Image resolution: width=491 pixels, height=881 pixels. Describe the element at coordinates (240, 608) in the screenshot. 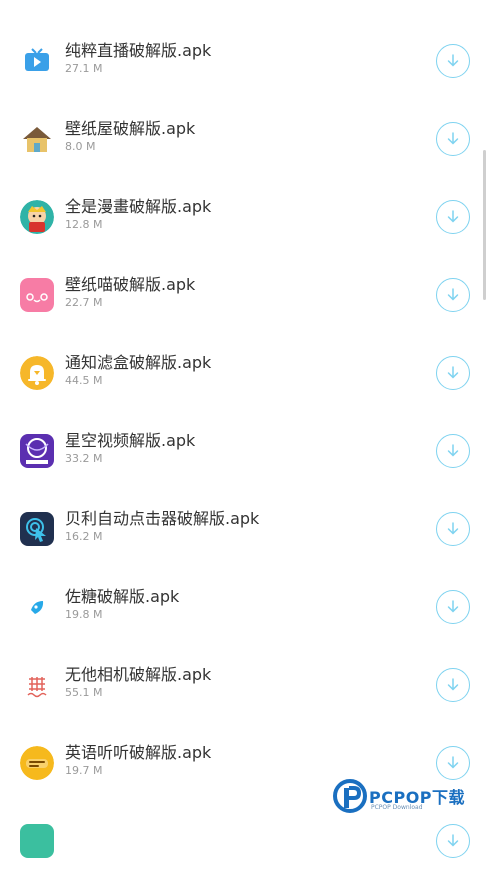

I see `list-item: 佐糖破解版.apk 19.8 M` at that location.